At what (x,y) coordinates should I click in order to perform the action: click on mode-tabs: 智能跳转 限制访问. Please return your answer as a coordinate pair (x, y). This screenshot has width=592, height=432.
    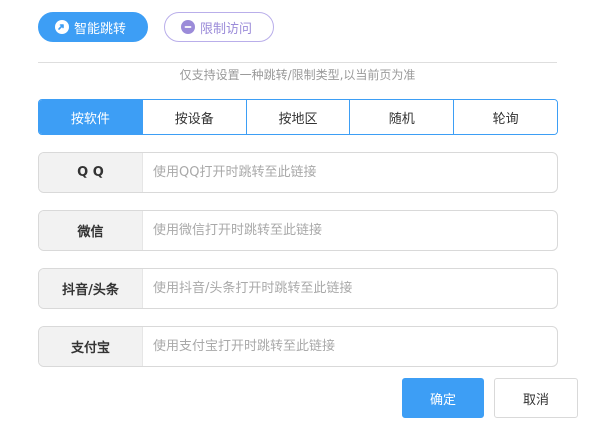
    Looking at the image, I should click on (156, 27).